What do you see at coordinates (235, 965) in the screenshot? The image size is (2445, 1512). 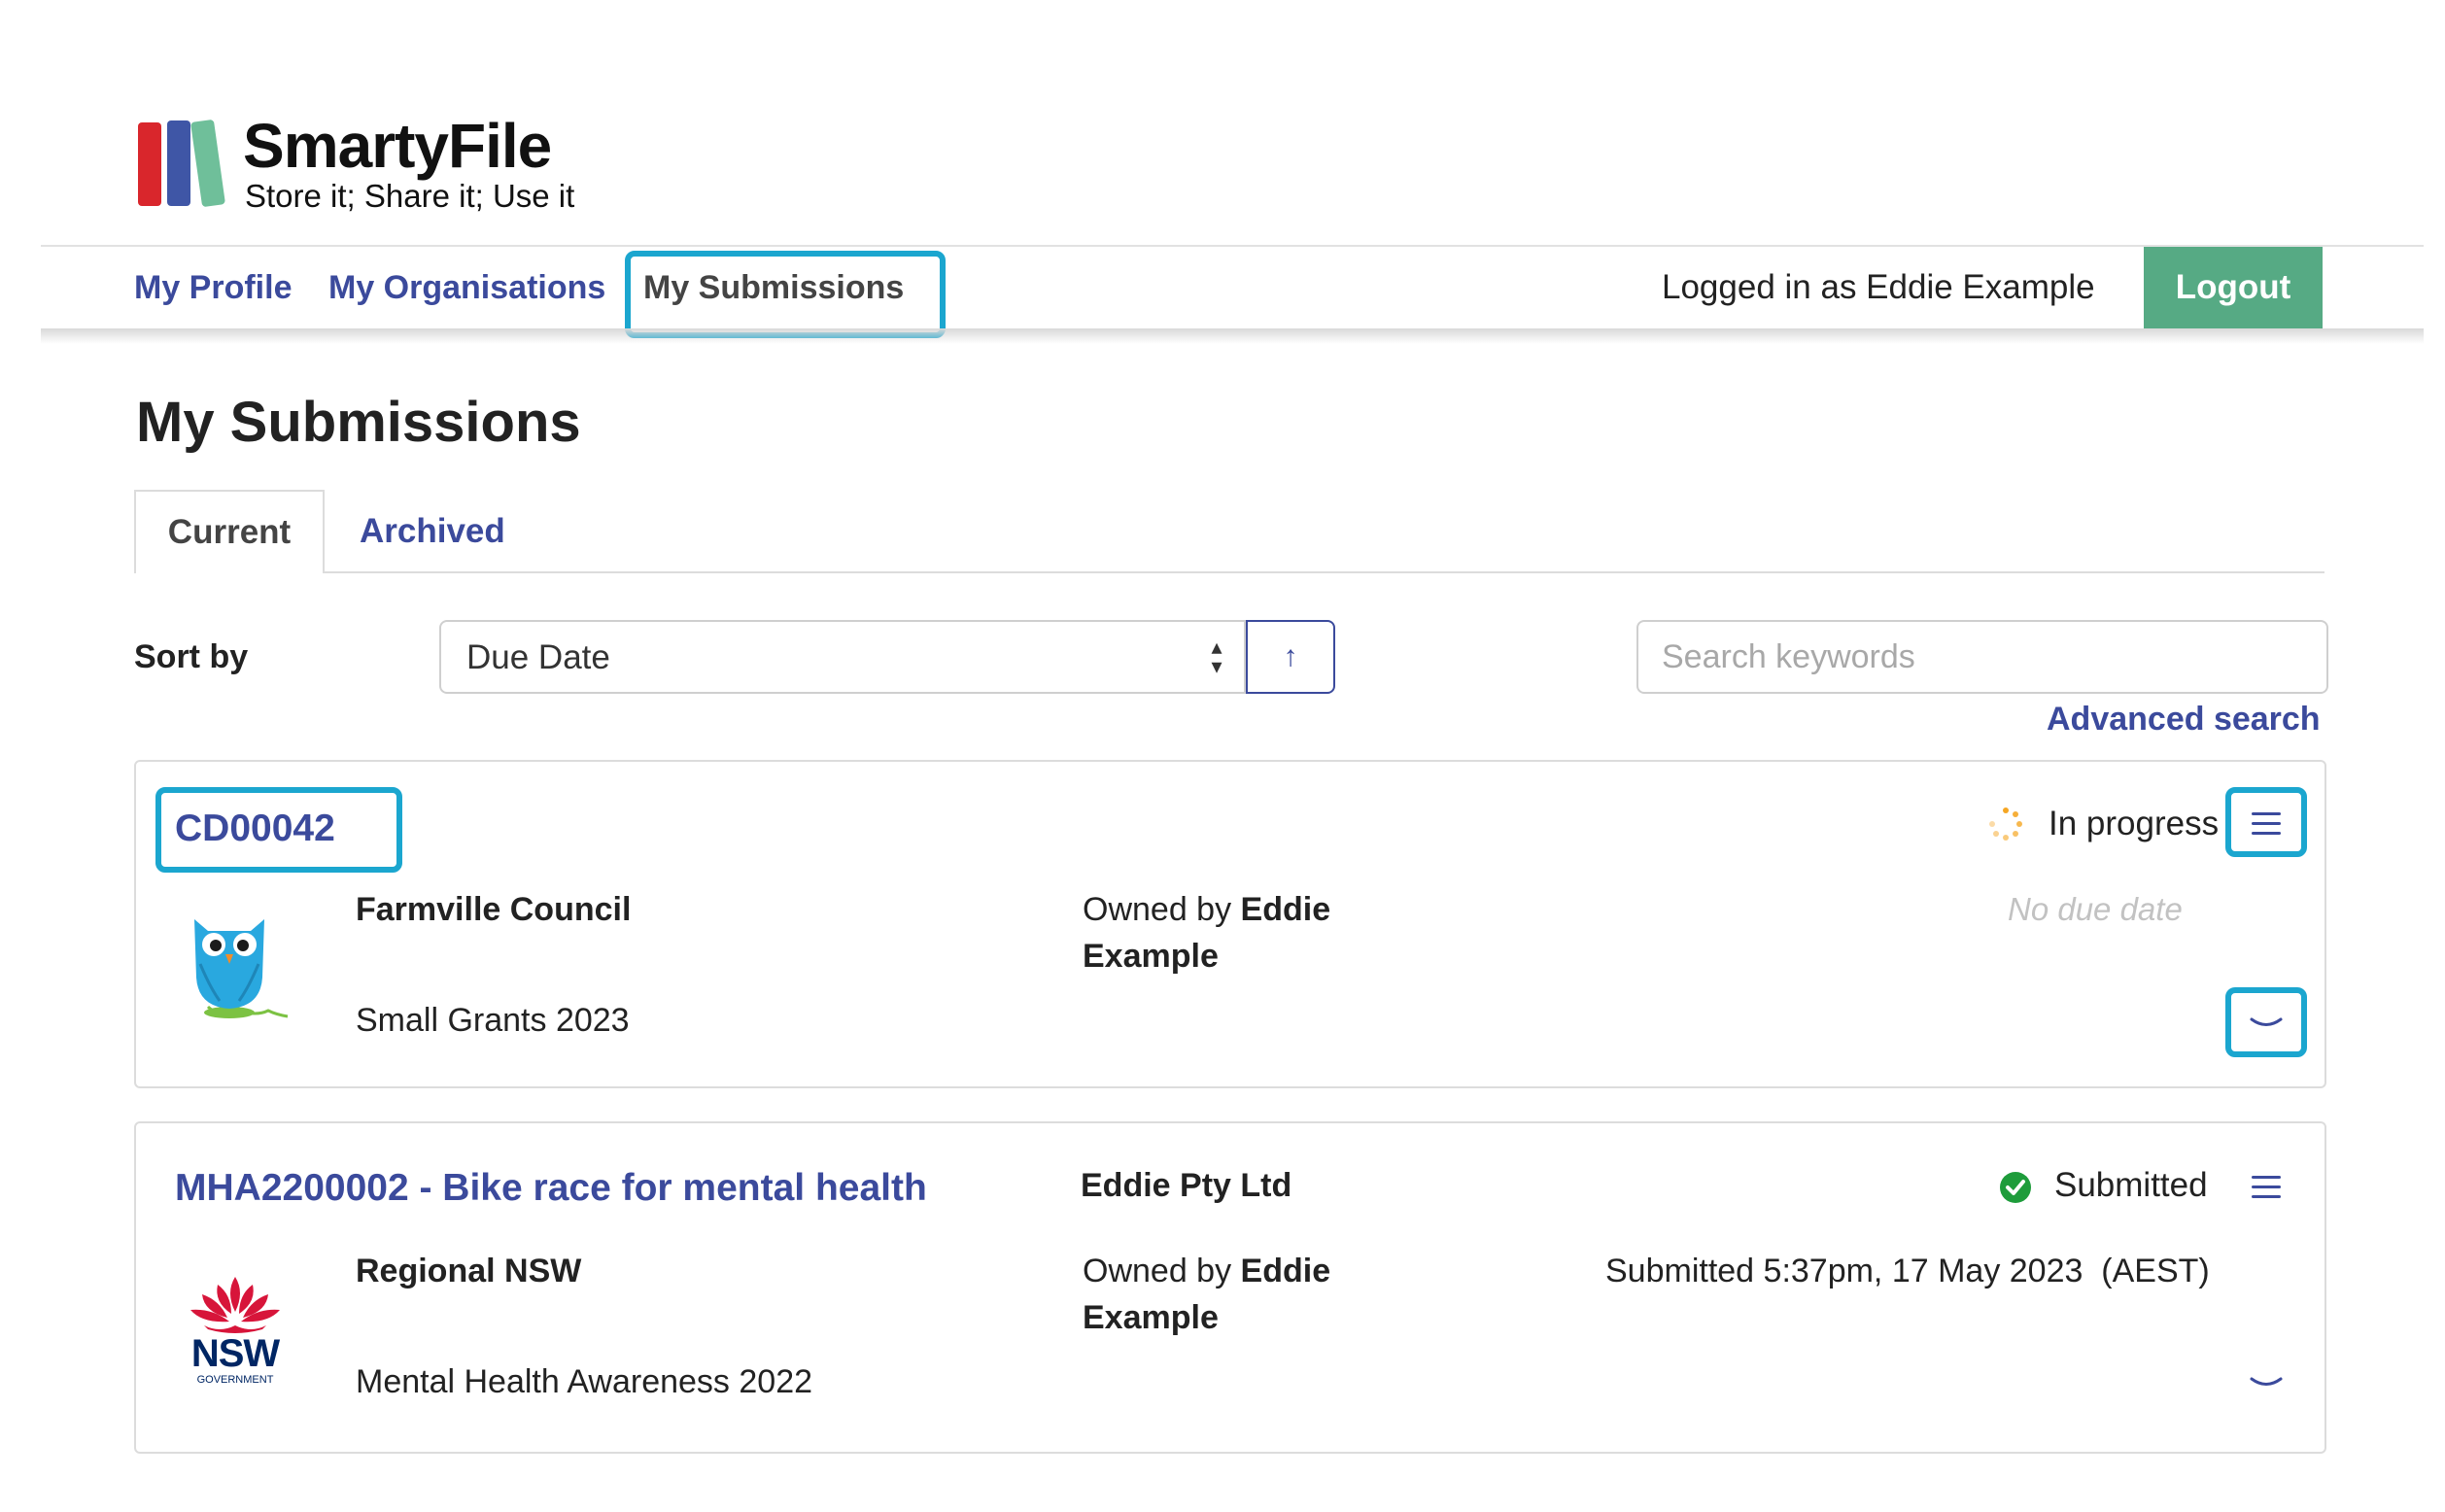 I see `owl-logo-icon` at bounding box center [235, 965].